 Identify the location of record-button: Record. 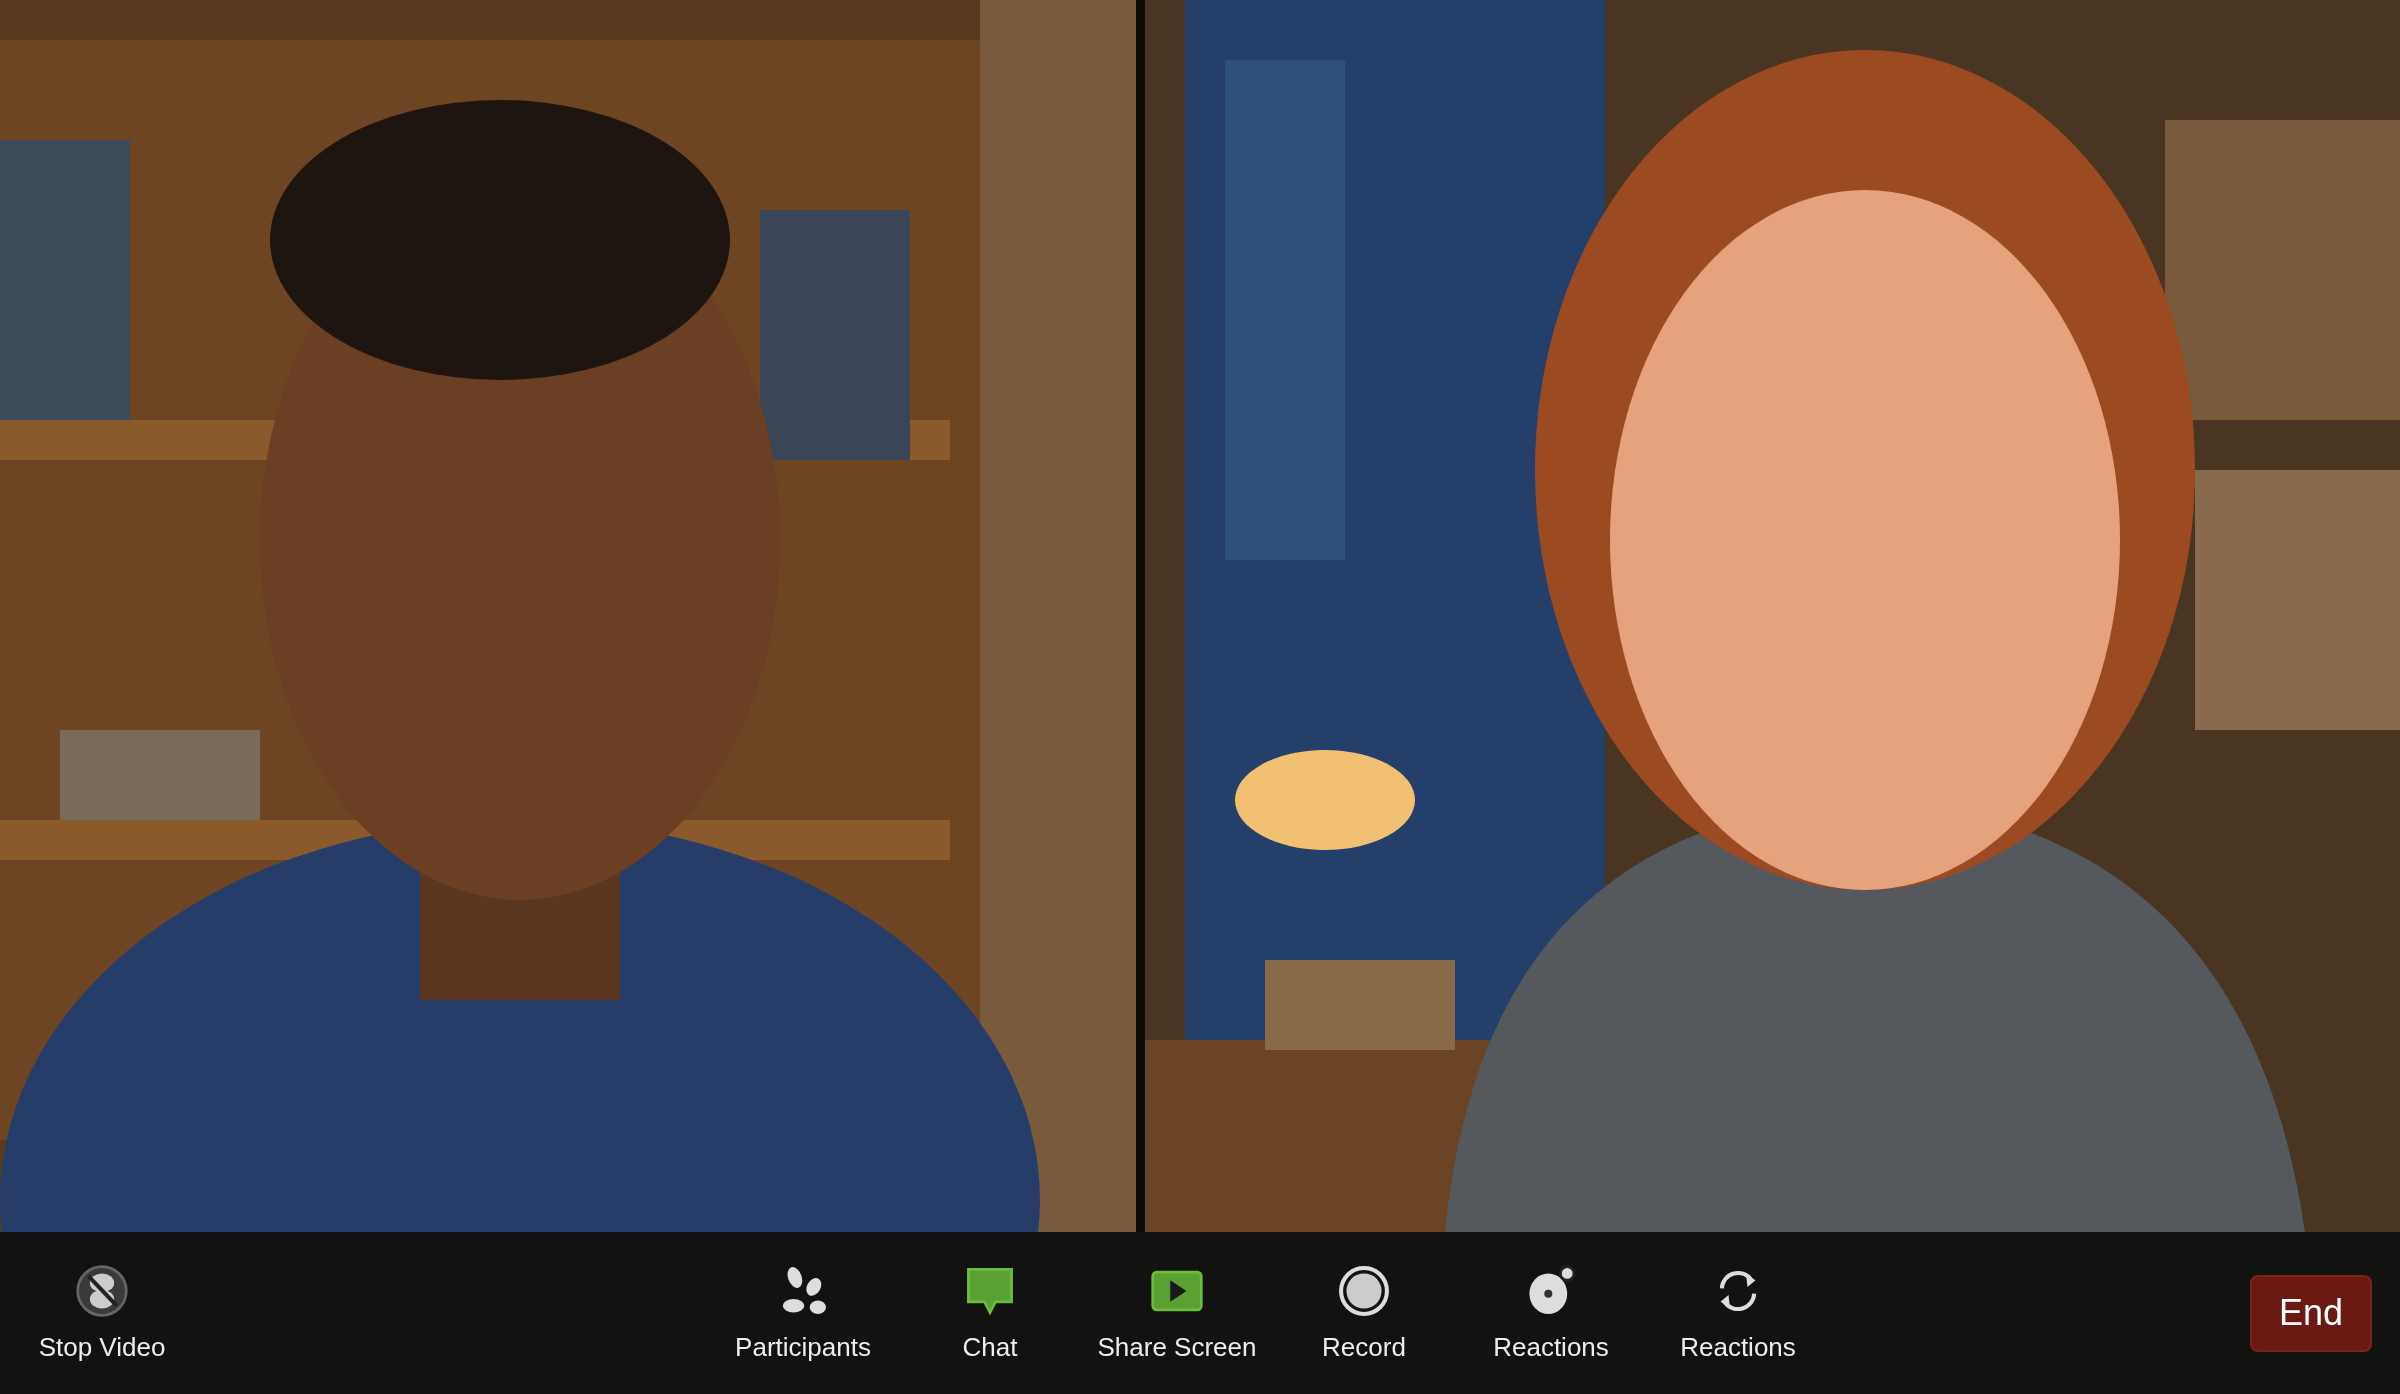
(1364, 1313).